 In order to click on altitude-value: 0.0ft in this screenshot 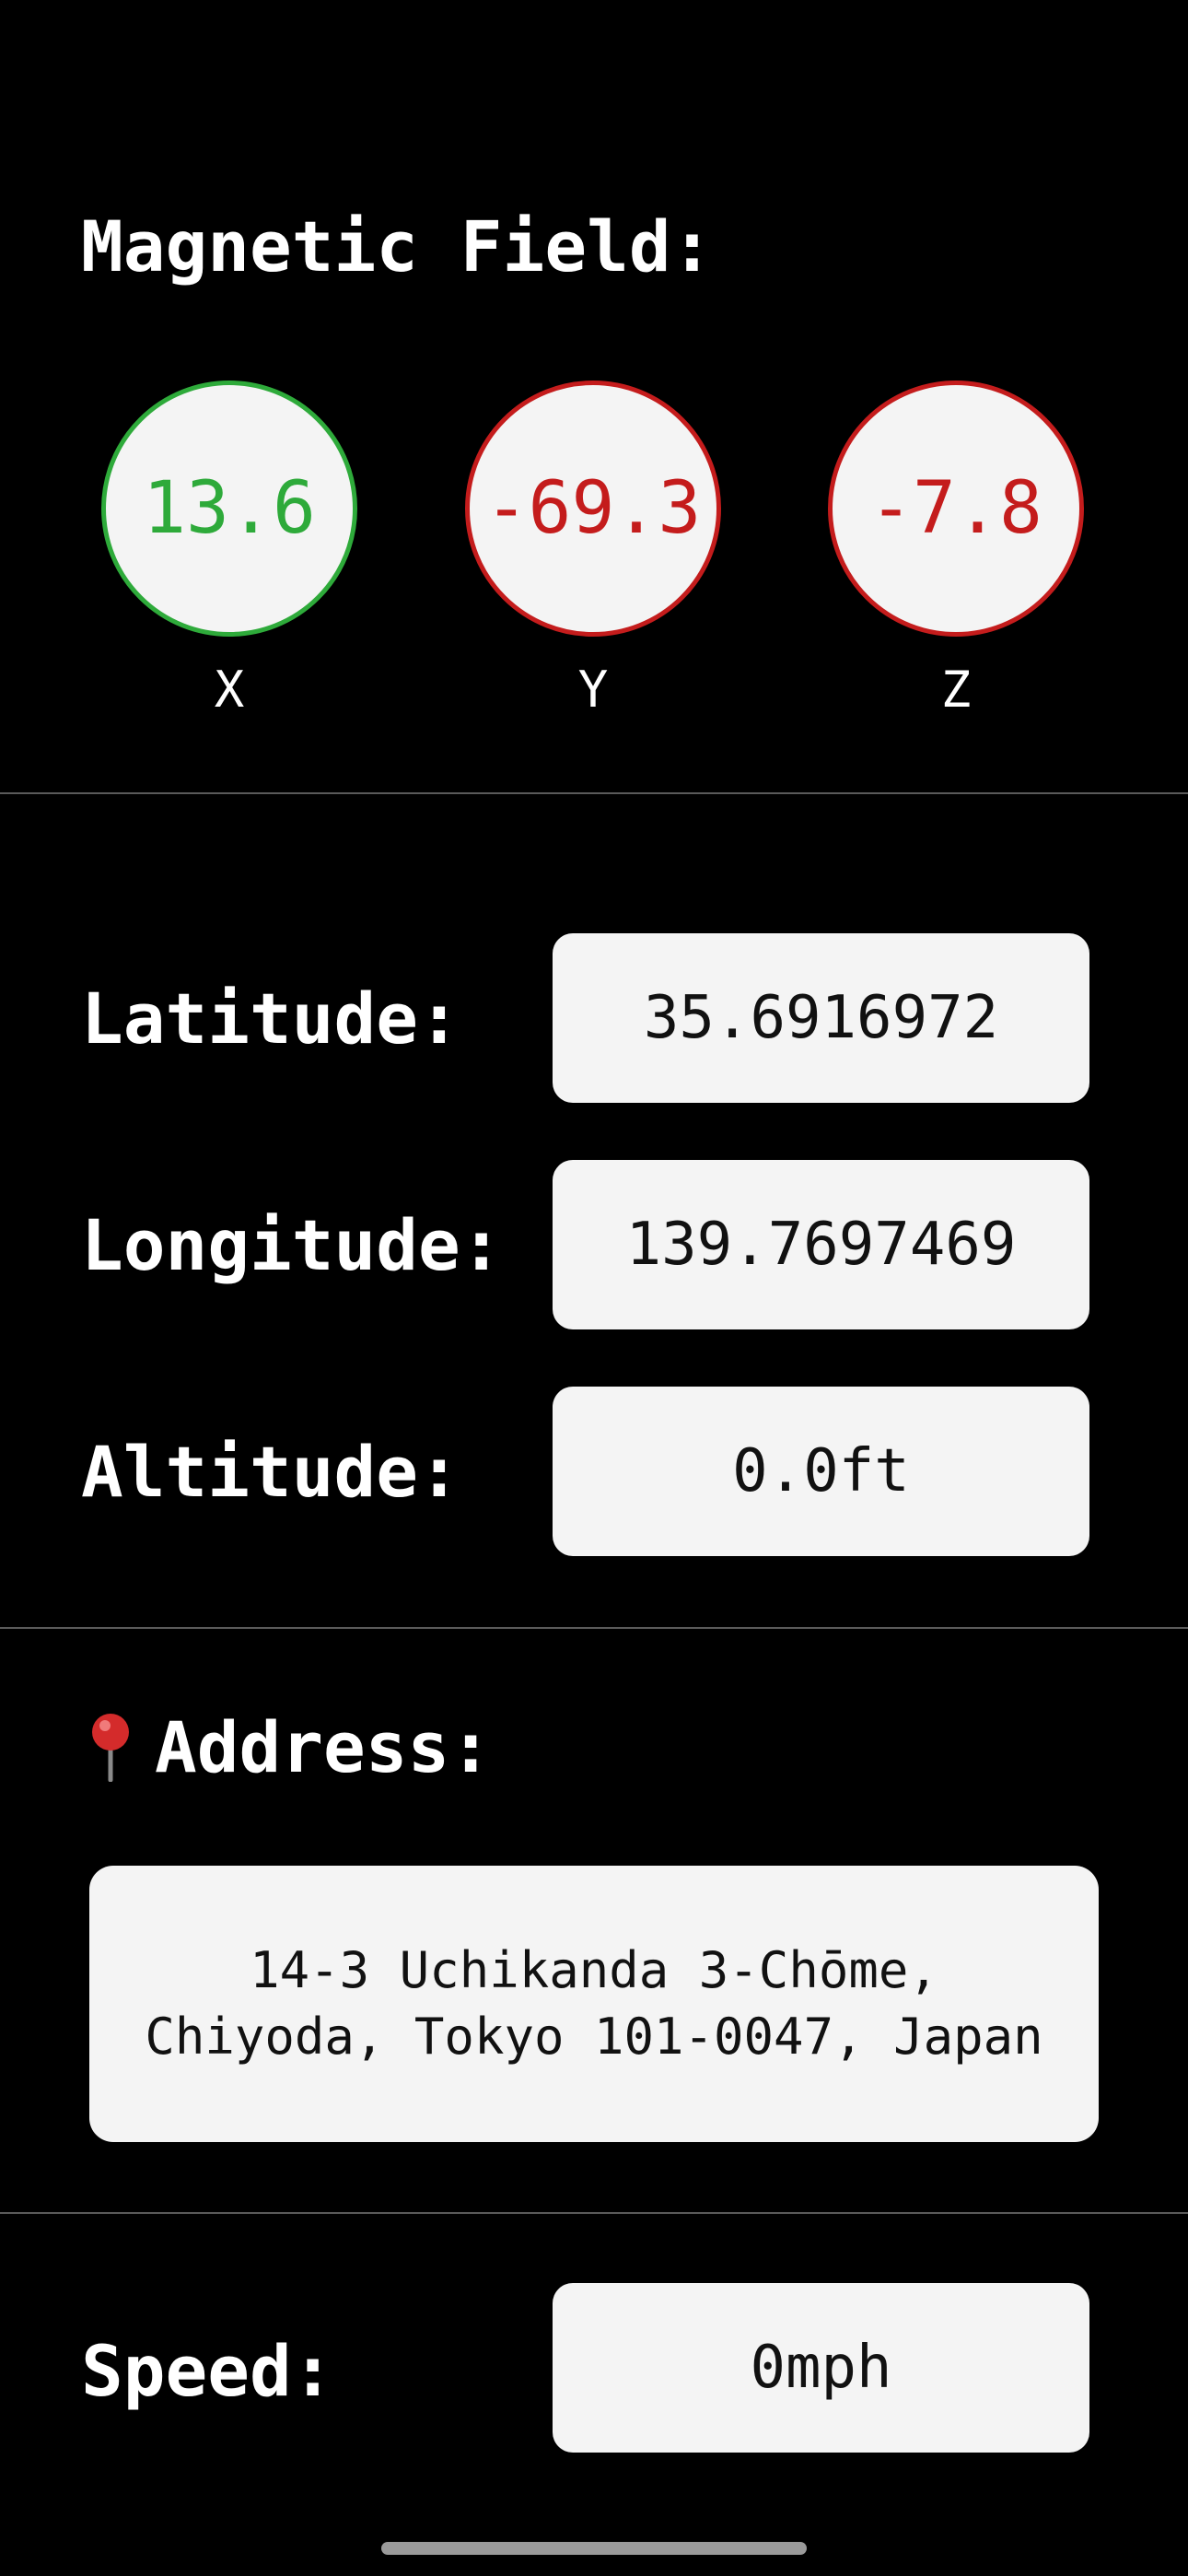, I will do `click(821, 1471)`.